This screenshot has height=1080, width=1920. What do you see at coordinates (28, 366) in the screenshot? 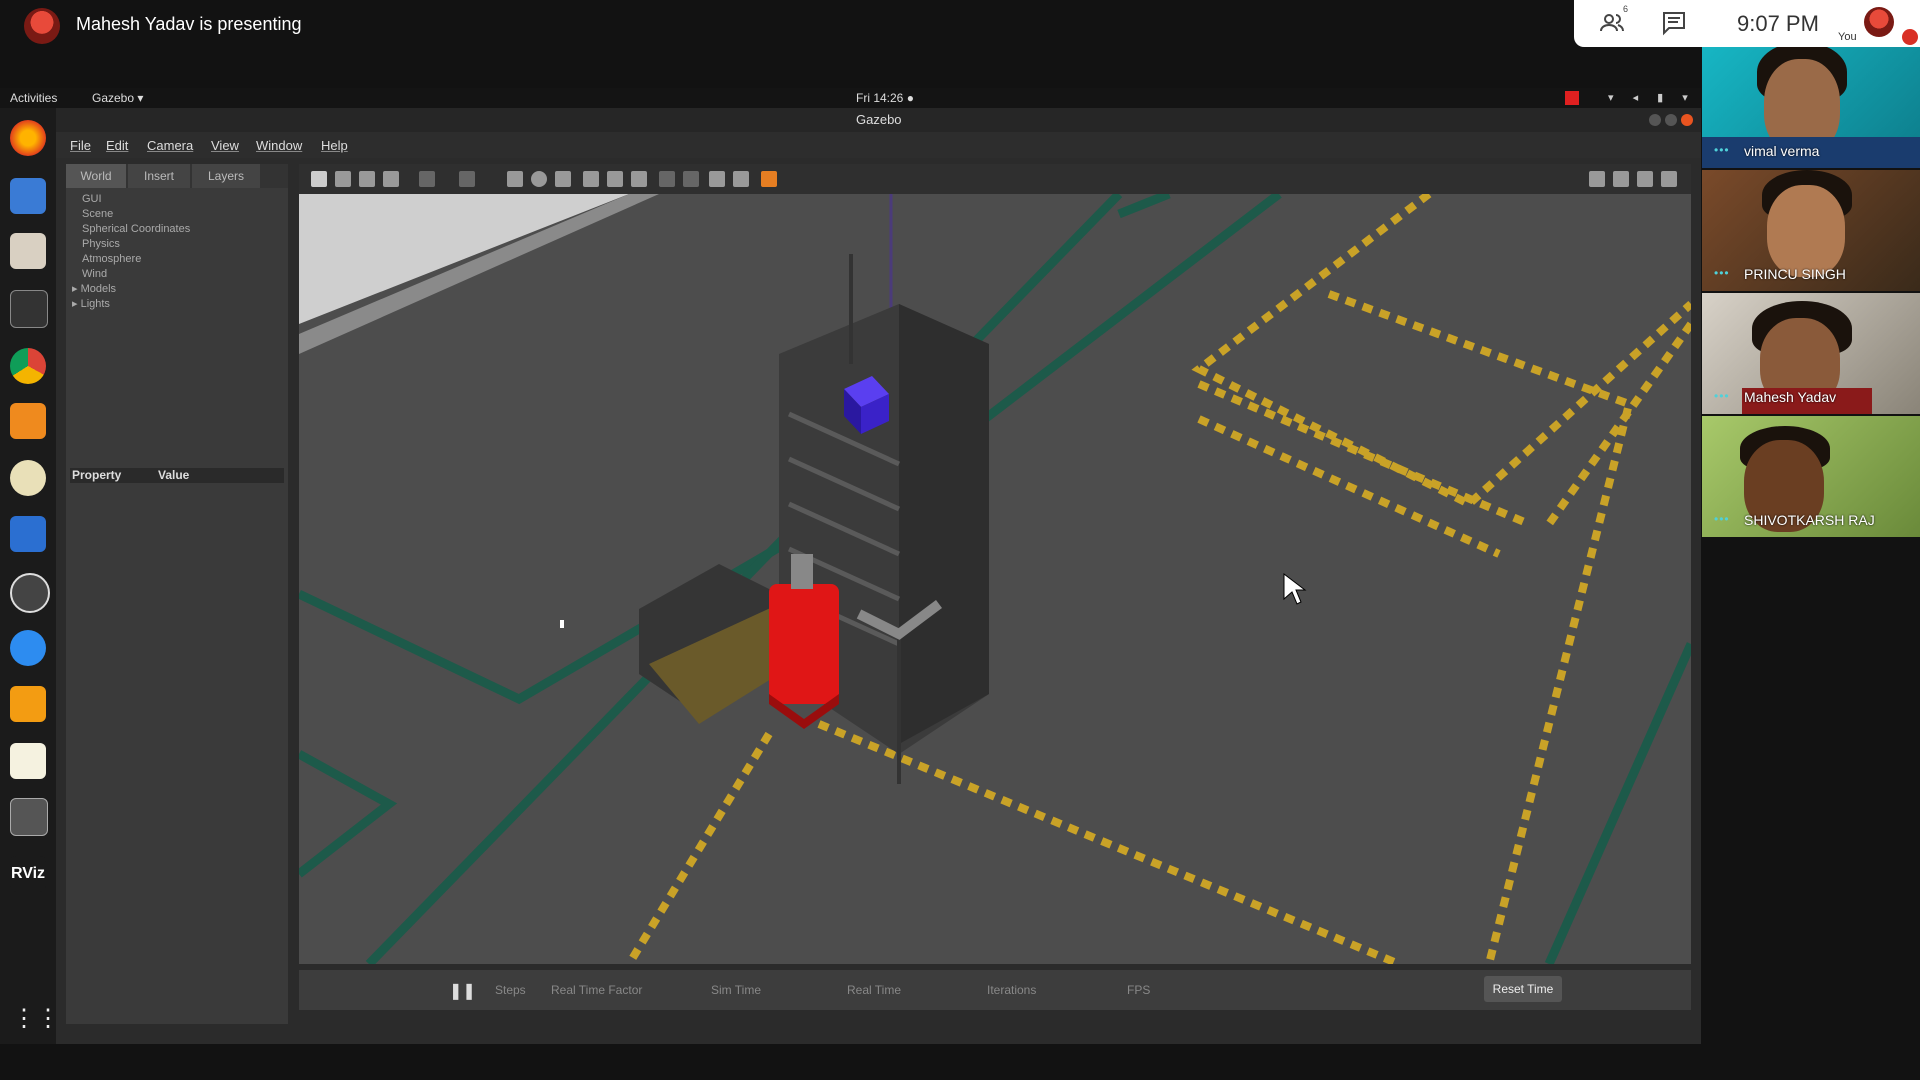
I see `chrome-icon` at bounding box center [28, 366].